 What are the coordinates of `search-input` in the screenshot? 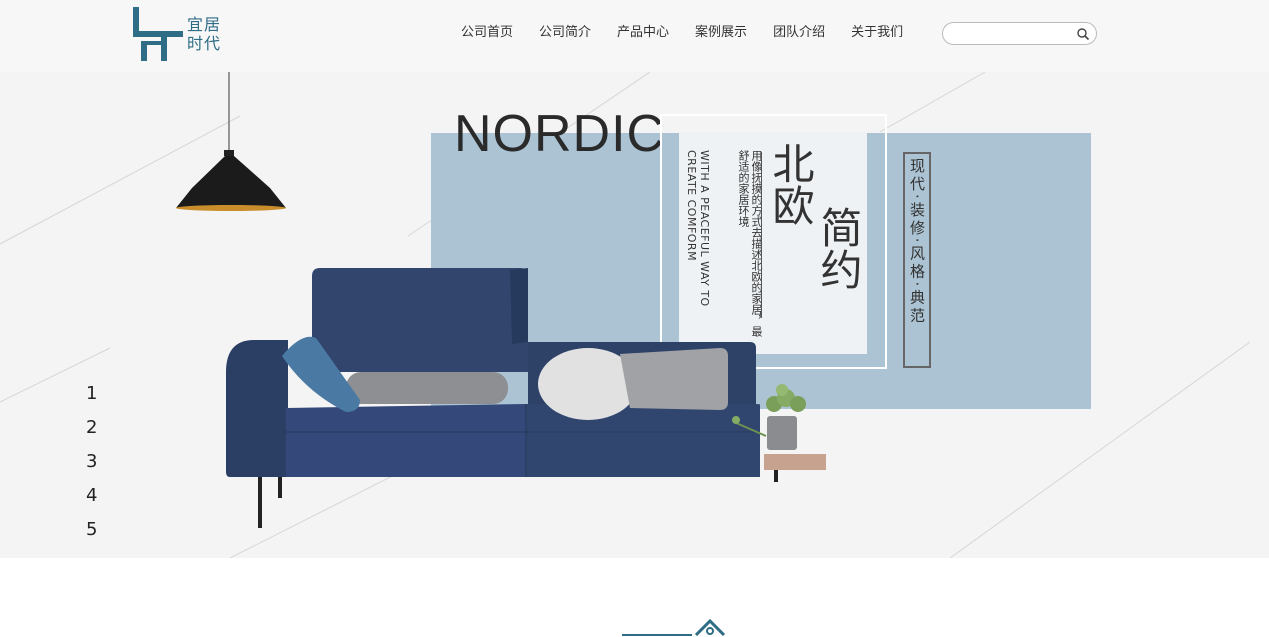 It's located at (1013, 33).